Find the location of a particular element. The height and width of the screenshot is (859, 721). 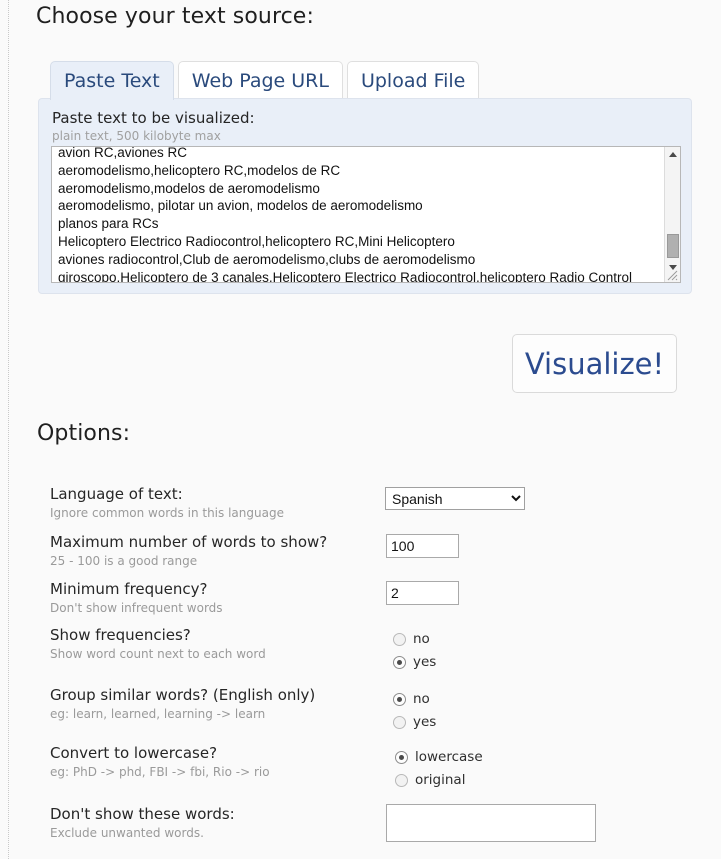

group-similar-radio-yes-label: yes is located at coordinates (425, 722).